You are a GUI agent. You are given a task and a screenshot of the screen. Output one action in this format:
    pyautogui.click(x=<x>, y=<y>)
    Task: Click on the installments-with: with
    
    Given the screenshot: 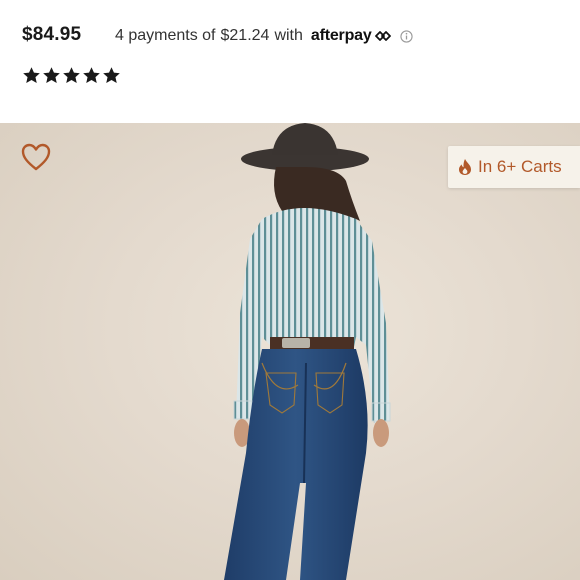 What is the action you would take?
    pyautogui.click(x=288, y=35)
    